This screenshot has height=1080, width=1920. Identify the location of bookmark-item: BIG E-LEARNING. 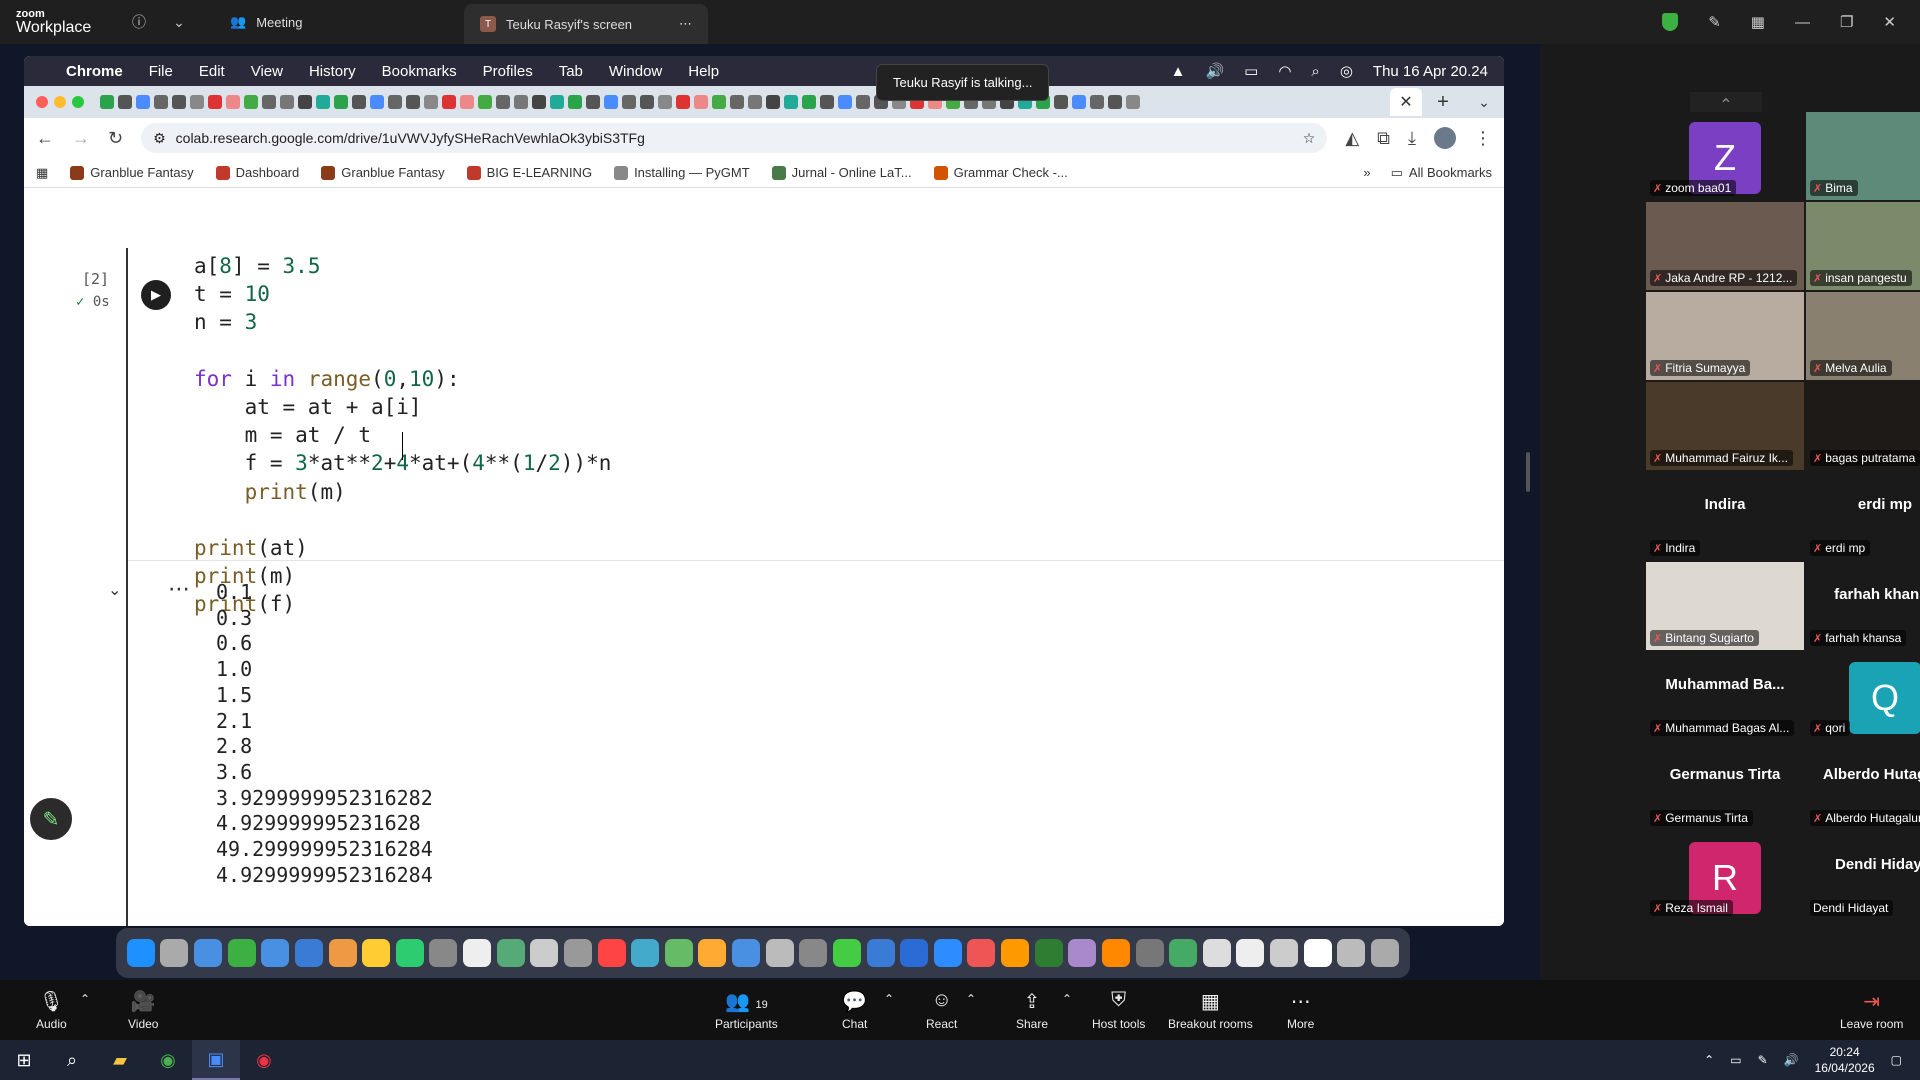
(529, 172).